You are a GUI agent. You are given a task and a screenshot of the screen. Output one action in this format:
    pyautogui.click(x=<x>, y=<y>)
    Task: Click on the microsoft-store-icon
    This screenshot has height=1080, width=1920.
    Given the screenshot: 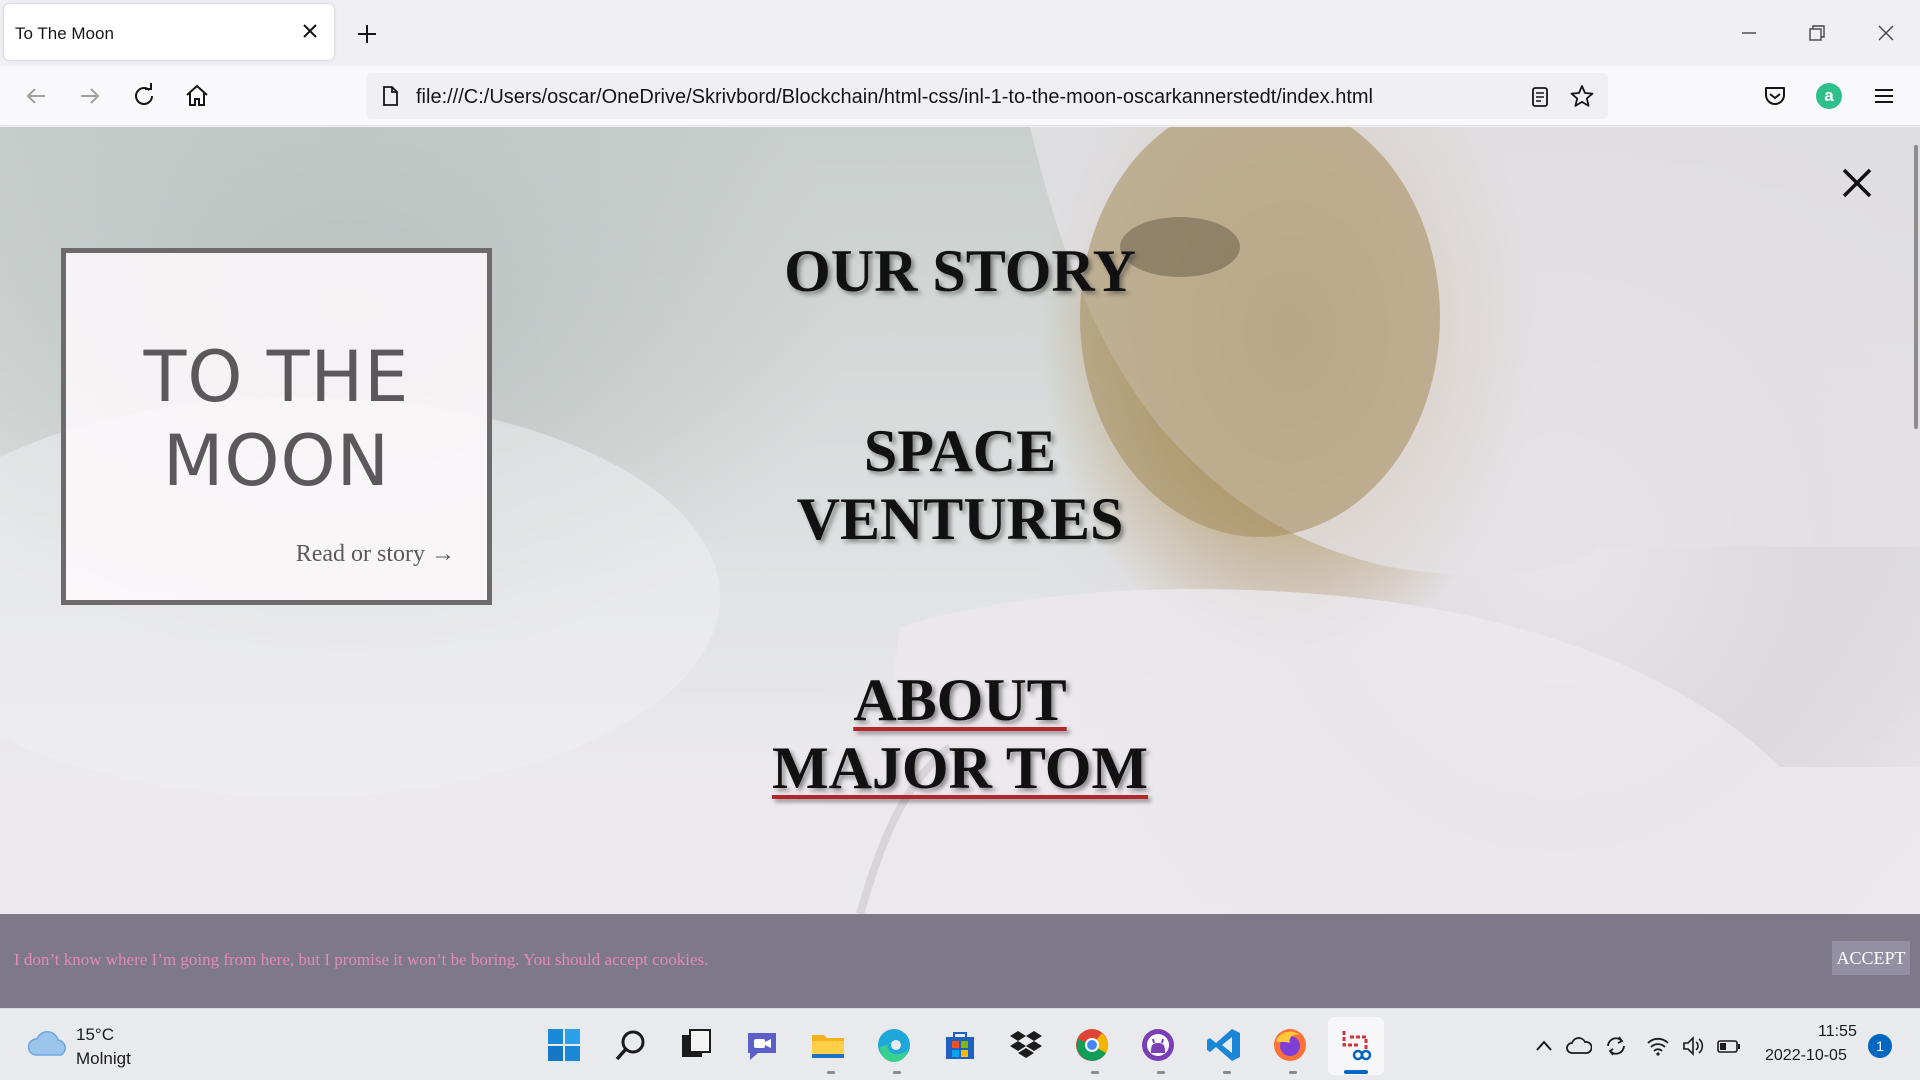 What is the action you would take?
    pyautogui.click(x=960, y=1045)
    